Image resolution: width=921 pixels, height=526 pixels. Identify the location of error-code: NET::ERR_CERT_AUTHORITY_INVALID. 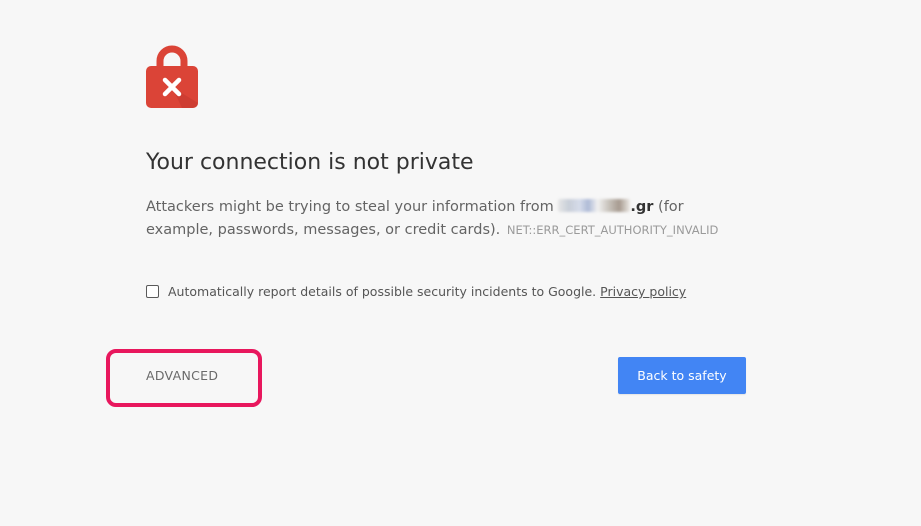
(612, 230).